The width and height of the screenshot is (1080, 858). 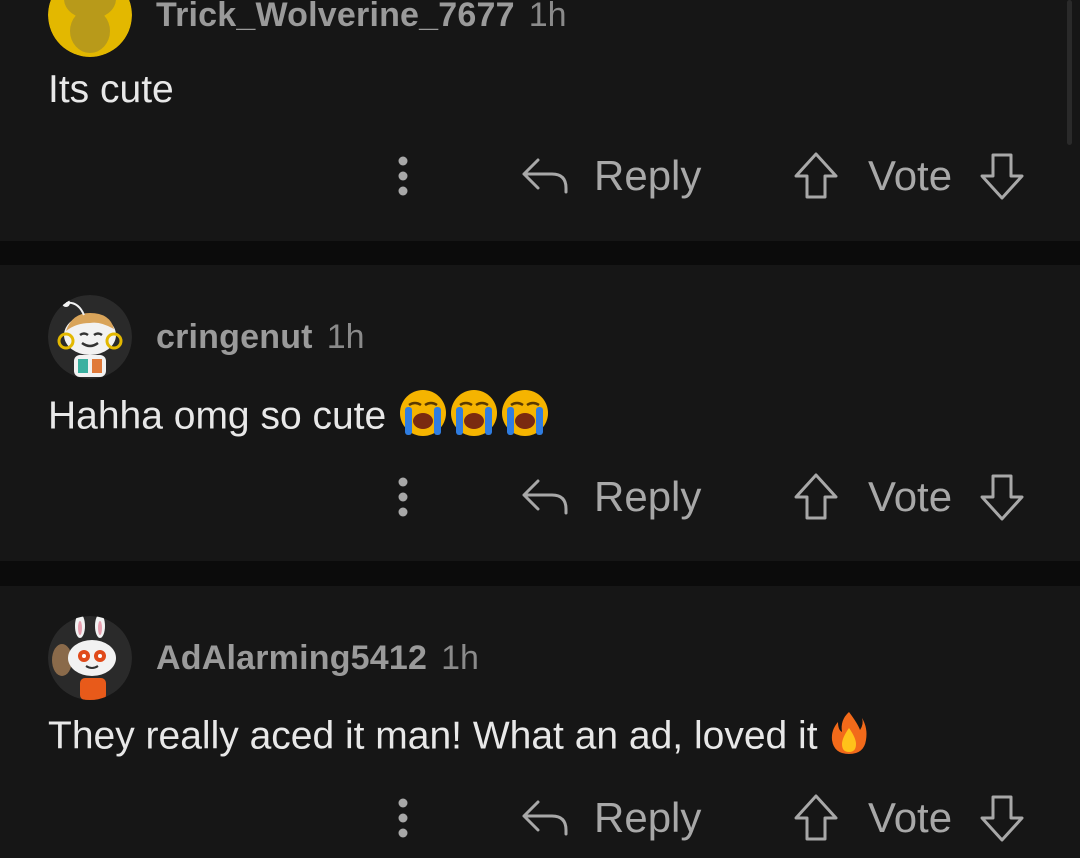 I want to click on username: AdAlarming5412, so click(x=291, y=658).